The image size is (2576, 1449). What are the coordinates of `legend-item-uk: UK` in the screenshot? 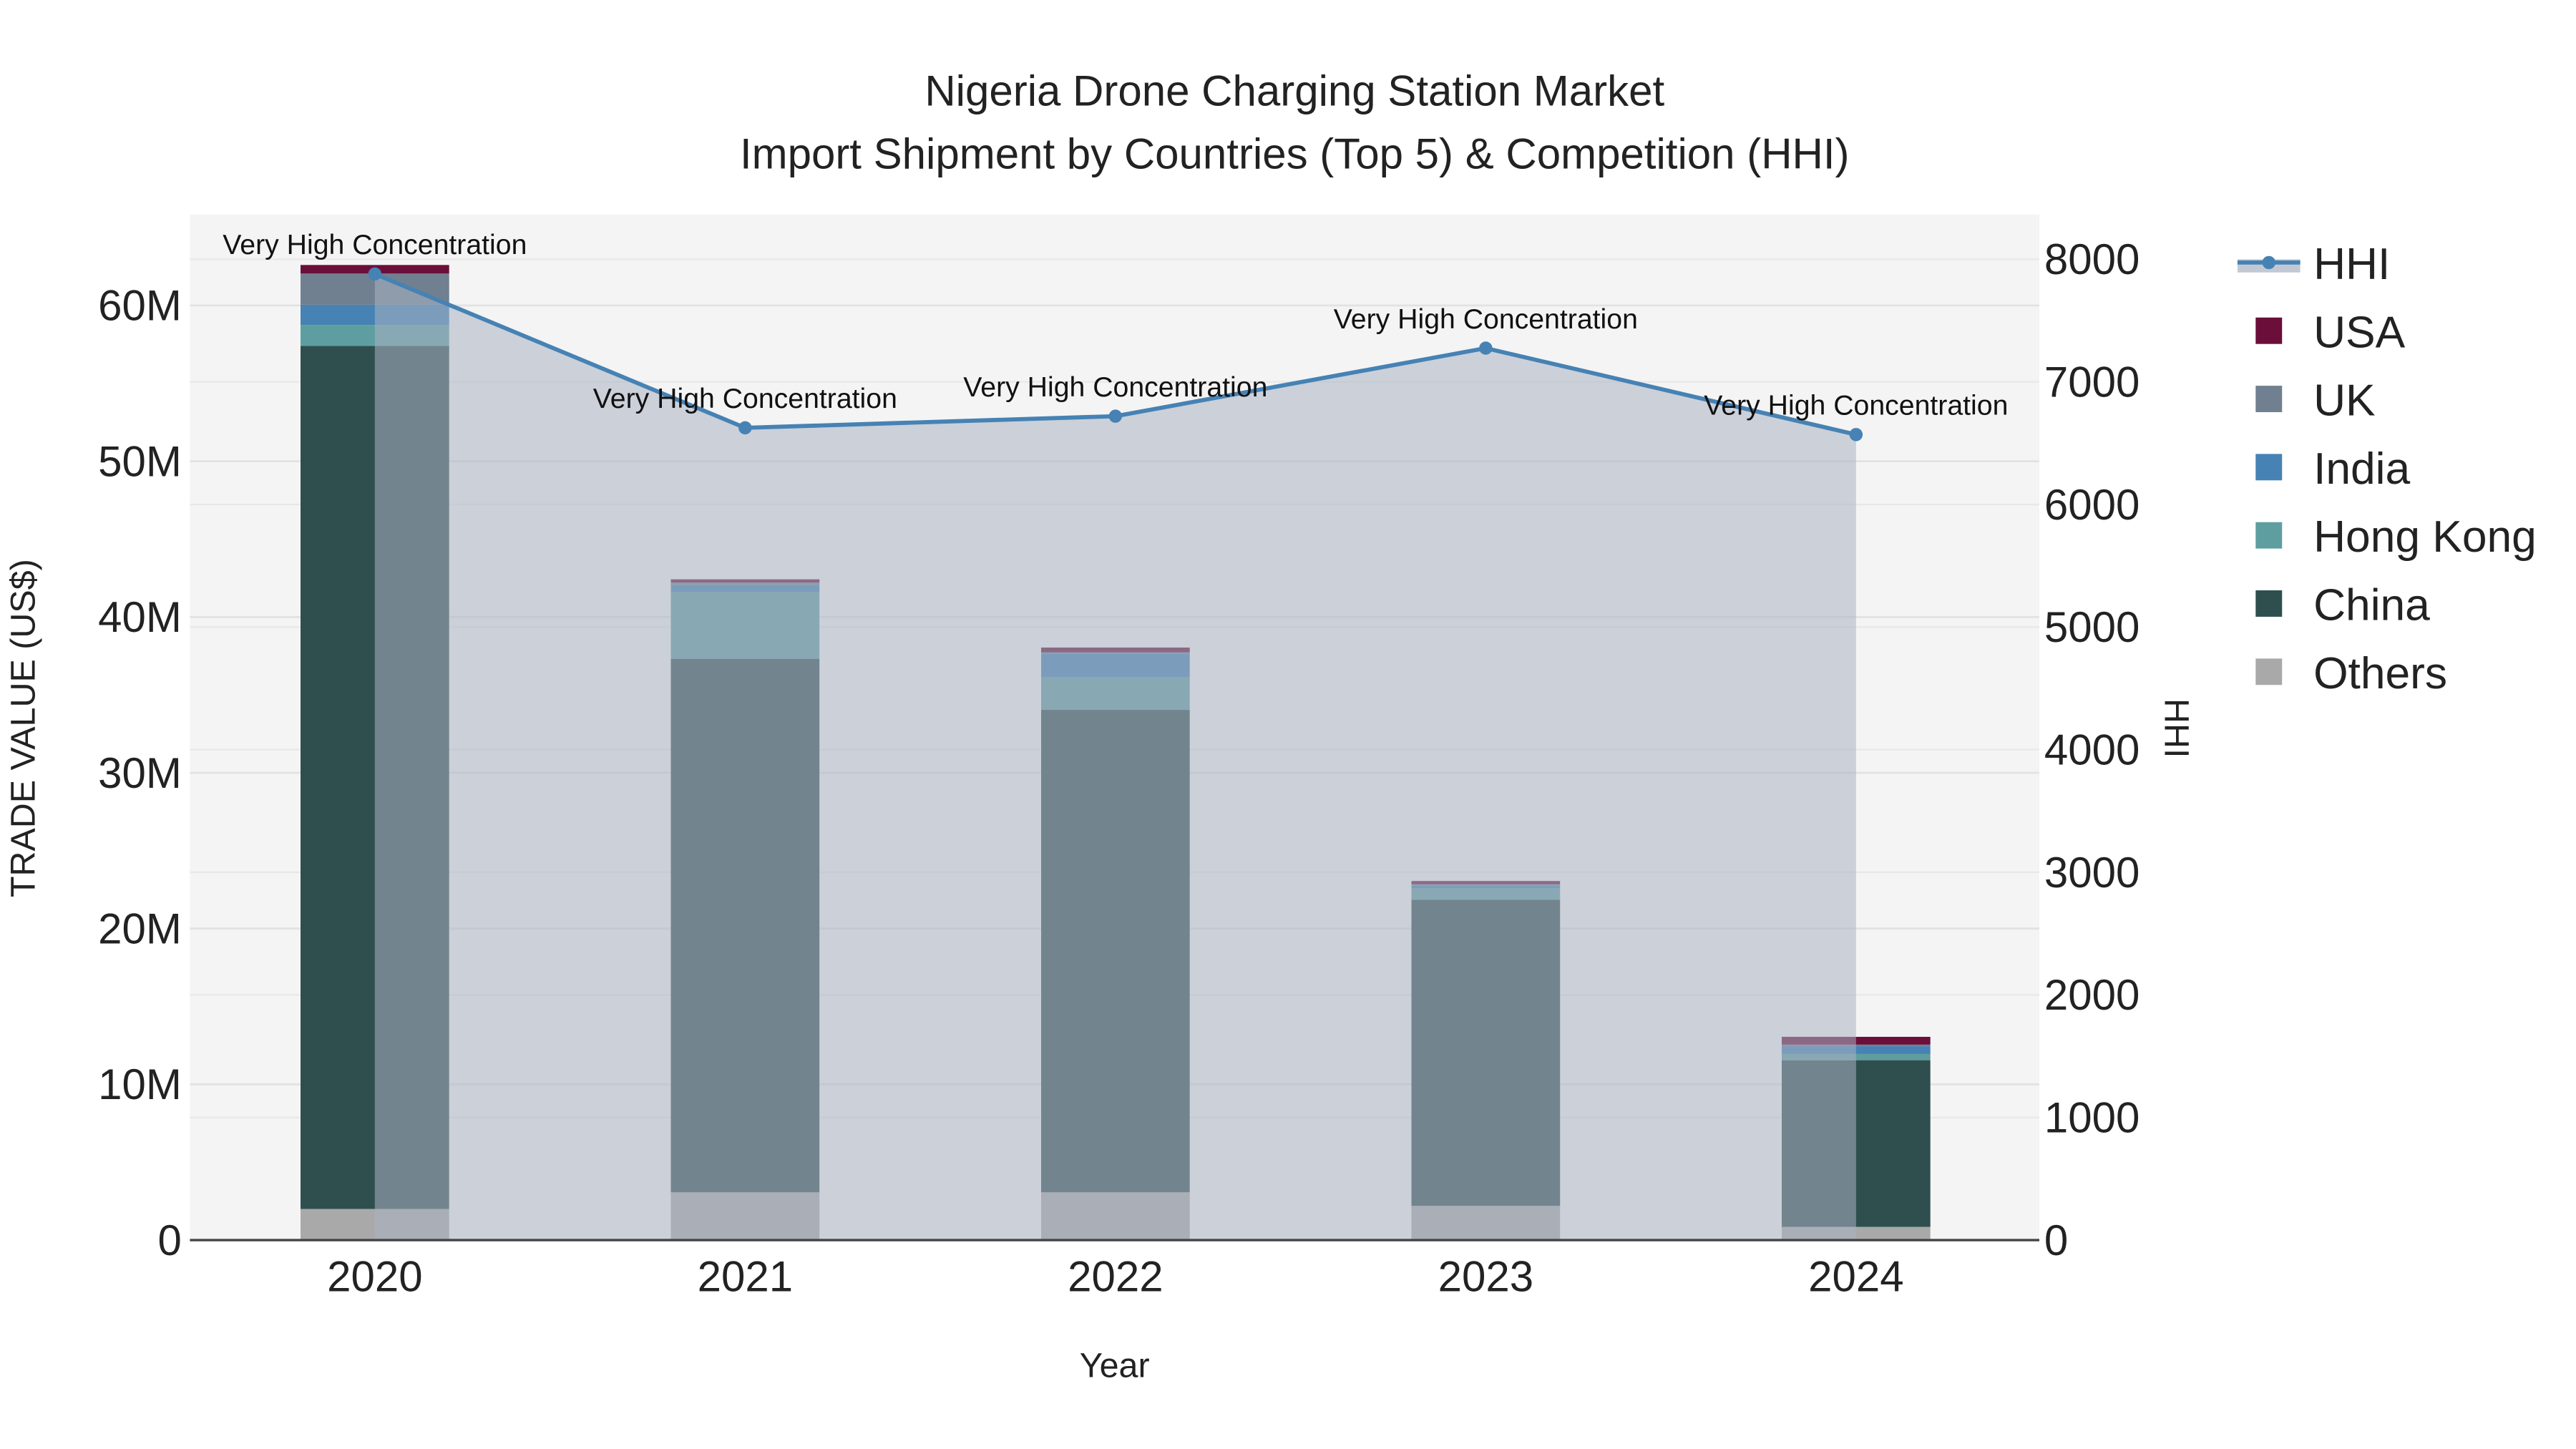 It's located at (2344, 401).